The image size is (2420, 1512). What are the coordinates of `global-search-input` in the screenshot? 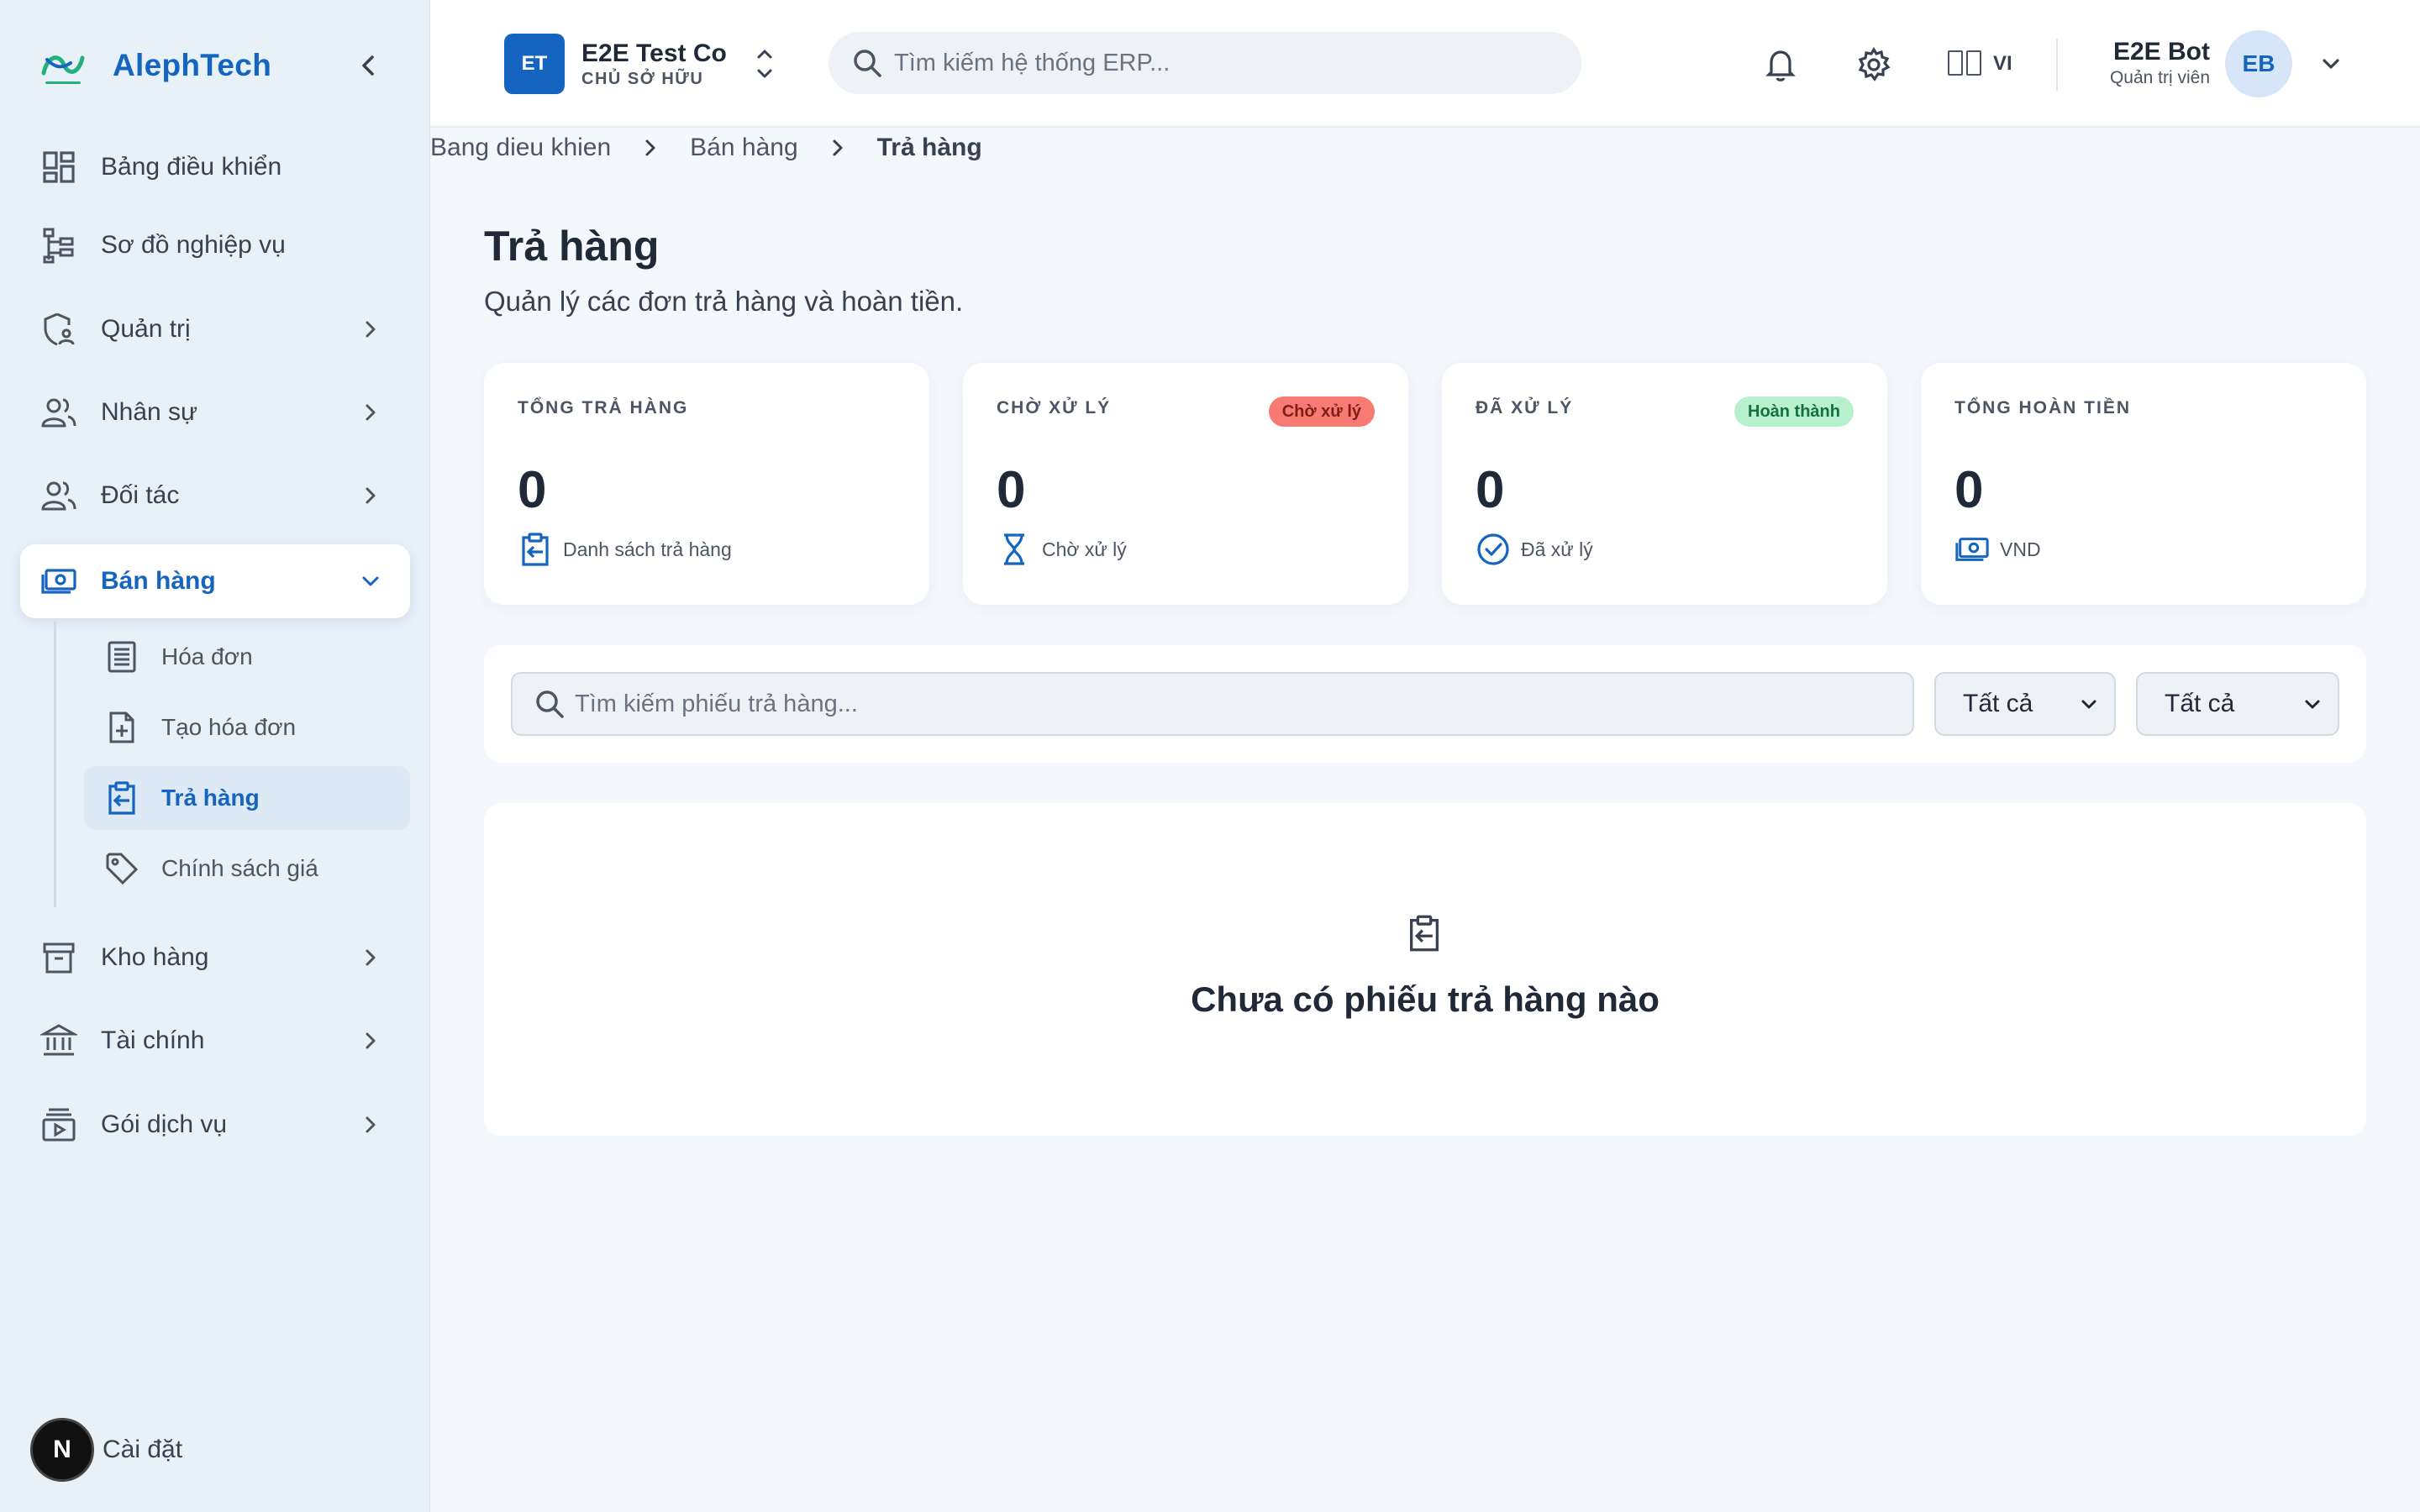 It's located at (1222, 63).